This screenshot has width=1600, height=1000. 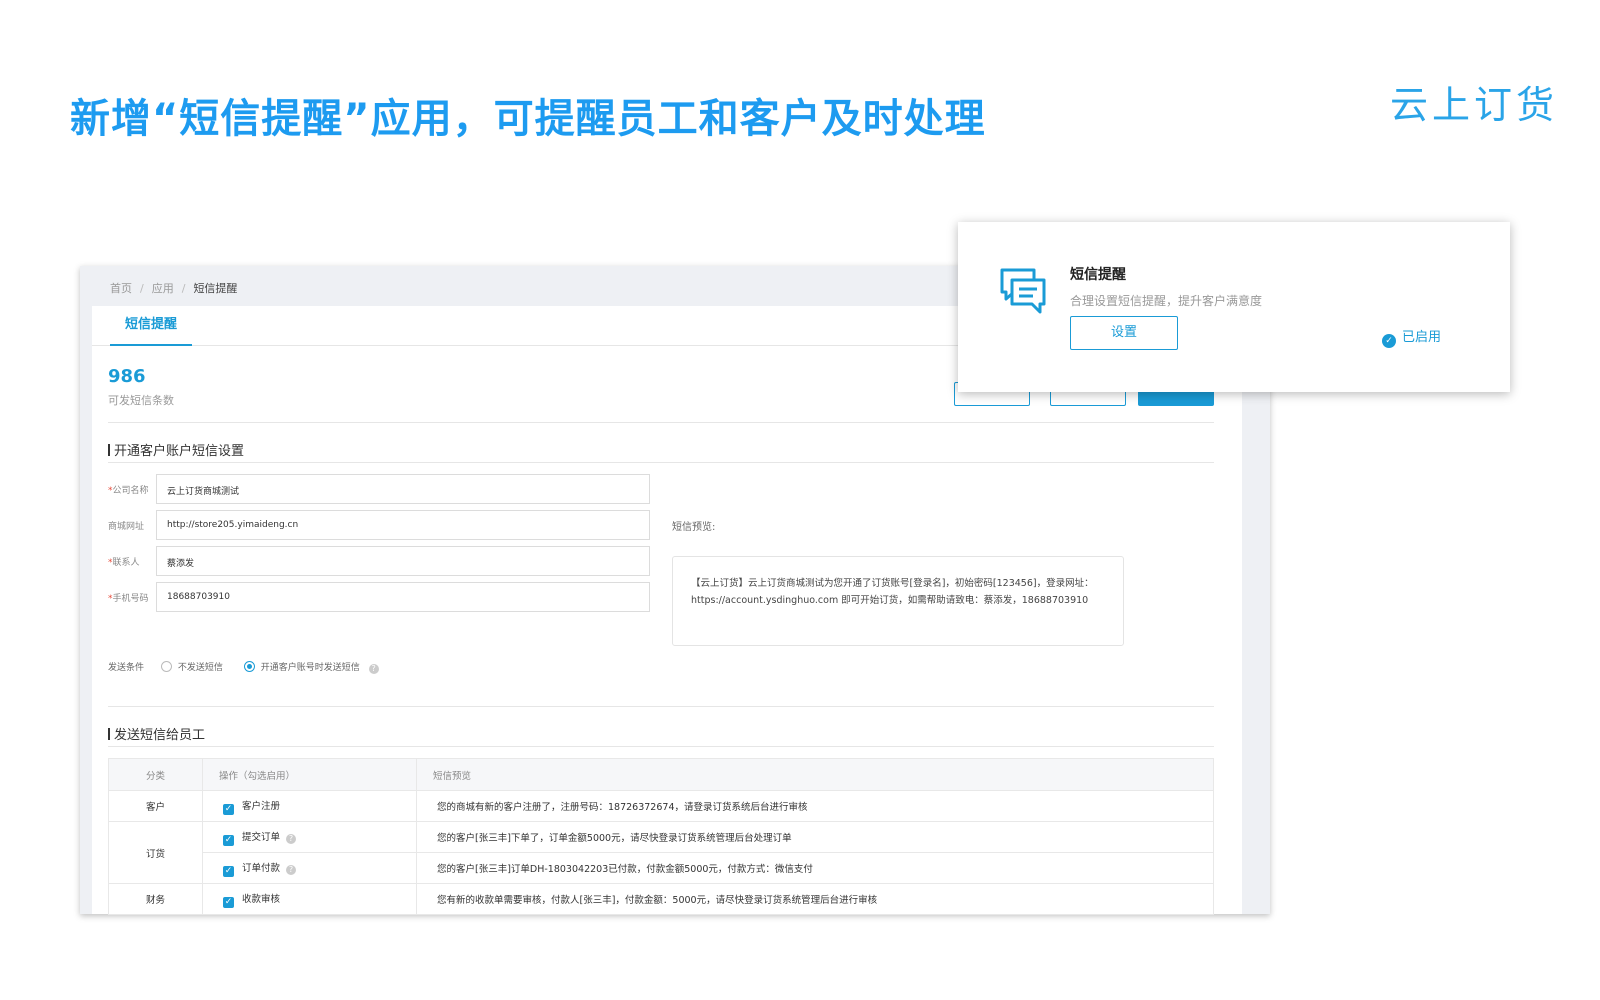 I want to click on action-cell: ✓ 提交订单?, so click(x=309, y=837).